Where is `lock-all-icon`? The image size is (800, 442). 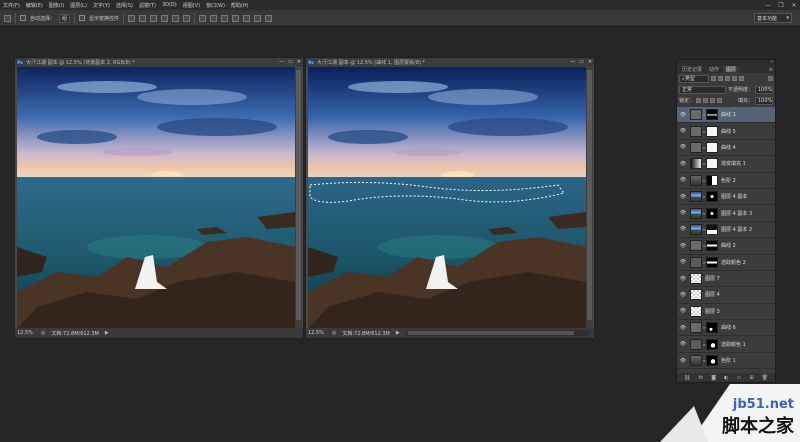 lock-all-icon is located at coordinates (720, 100).